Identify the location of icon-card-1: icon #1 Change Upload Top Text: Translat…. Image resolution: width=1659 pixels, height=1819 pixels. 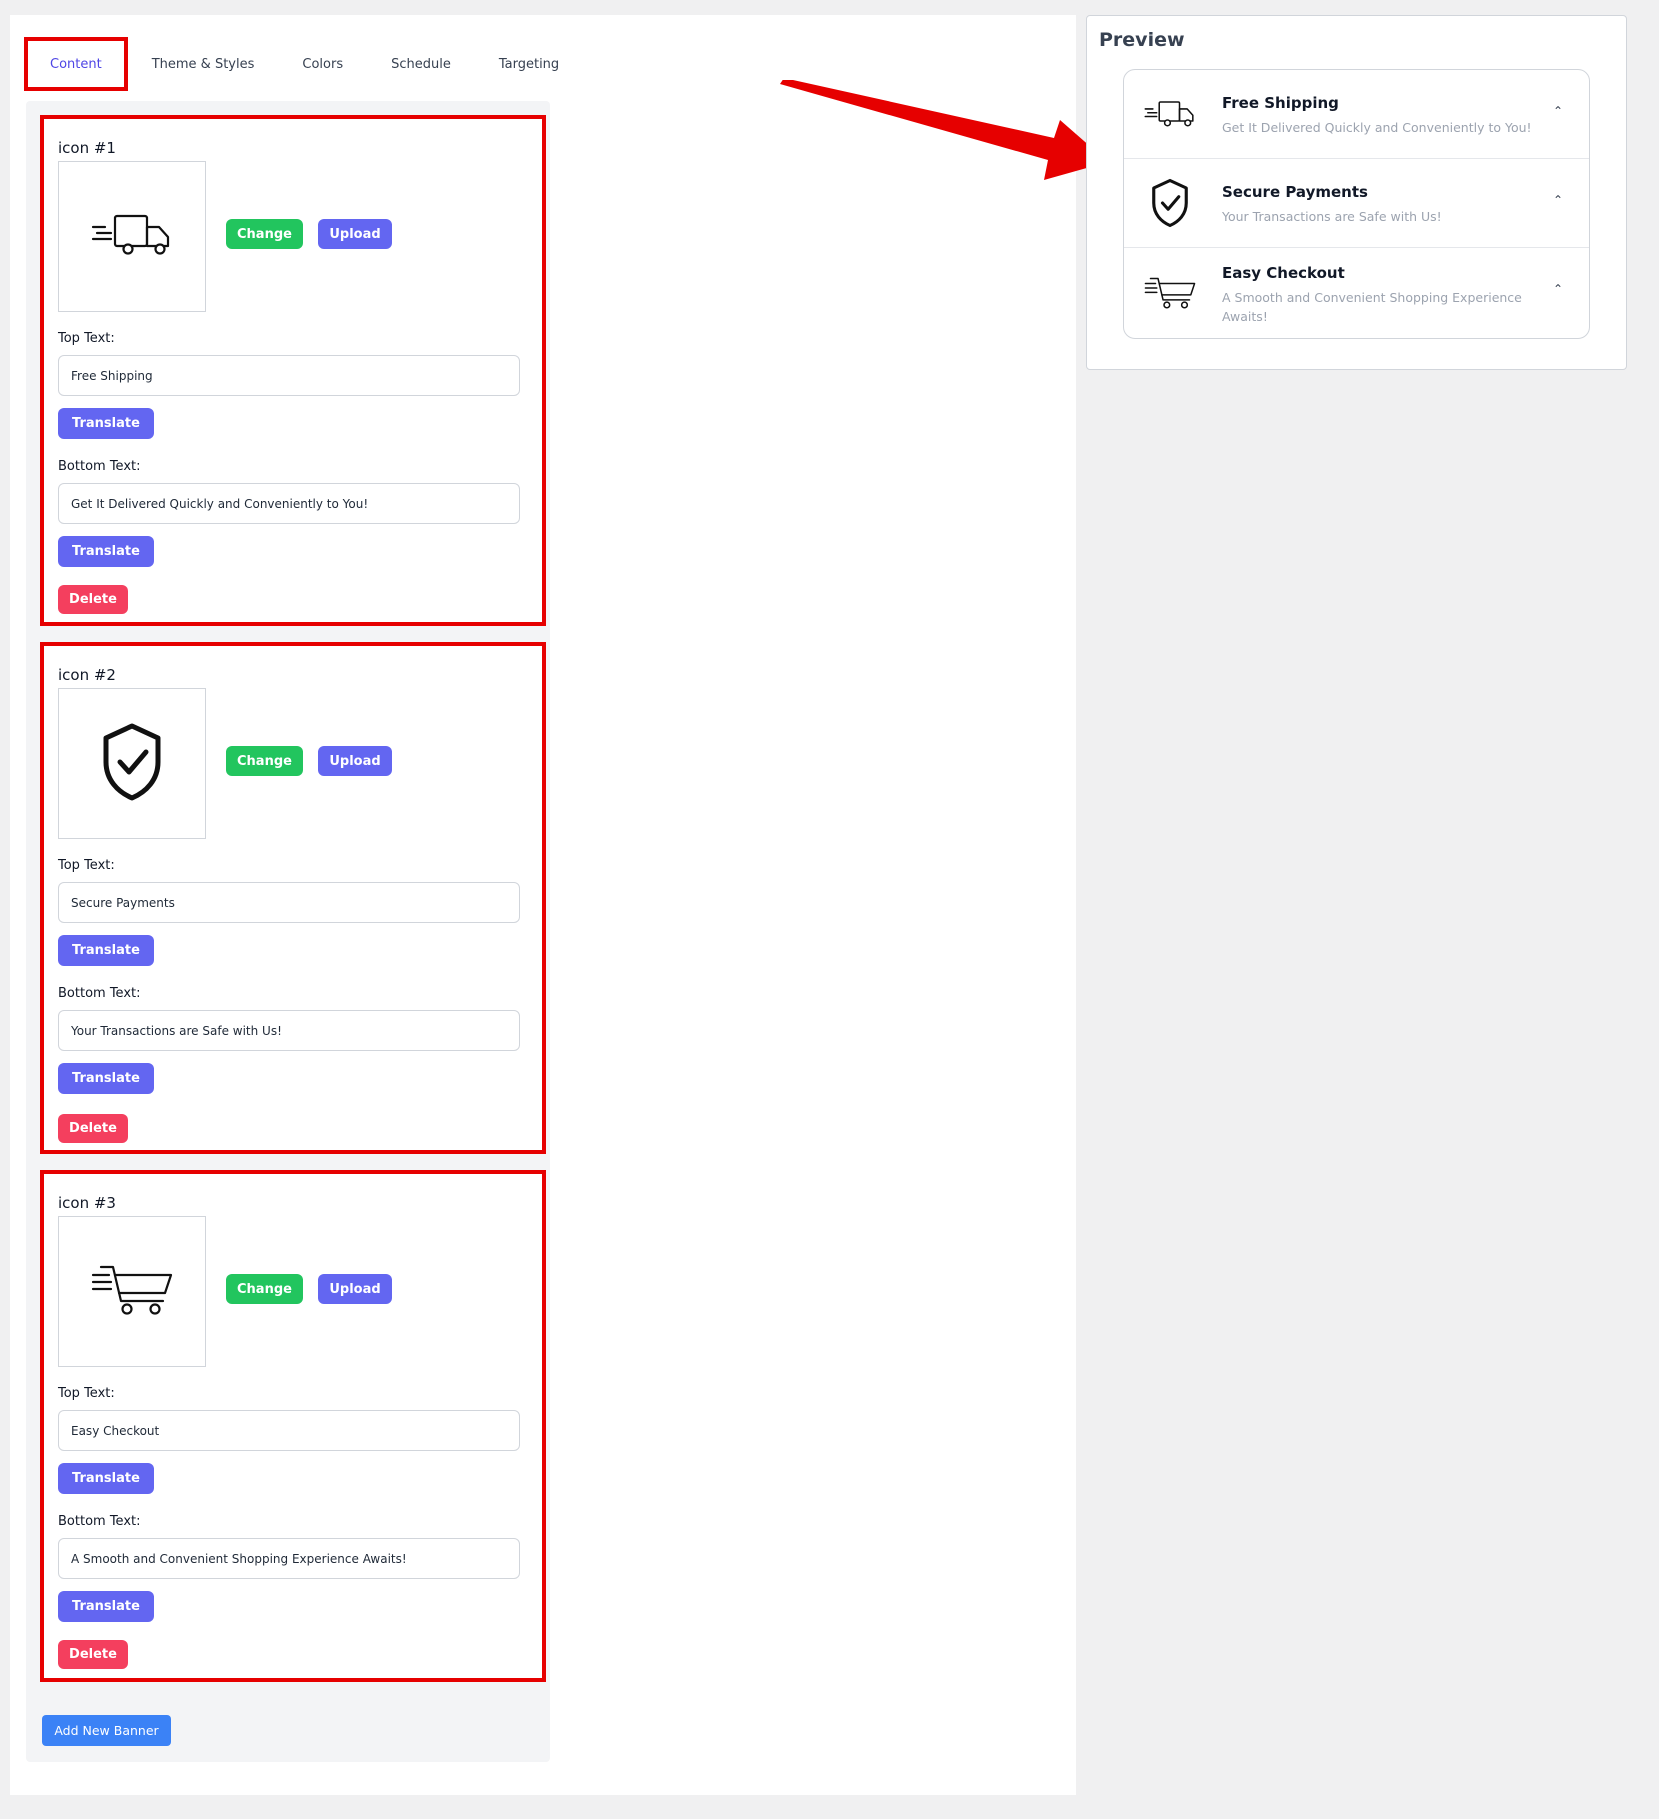
(293, 370).